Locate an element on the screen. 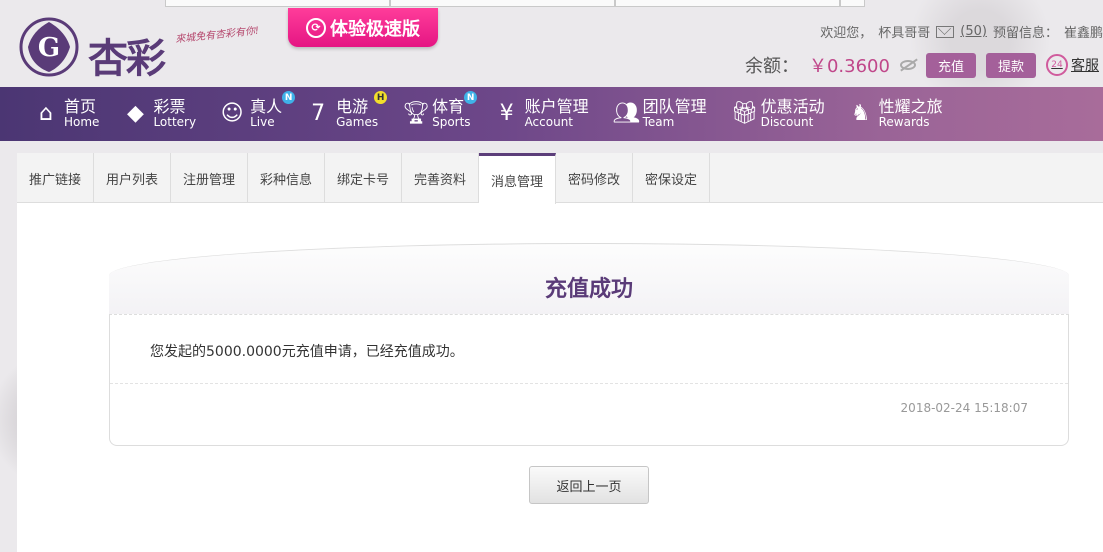  withdraw-button: 提款 is located at coordinates (1010, 65).